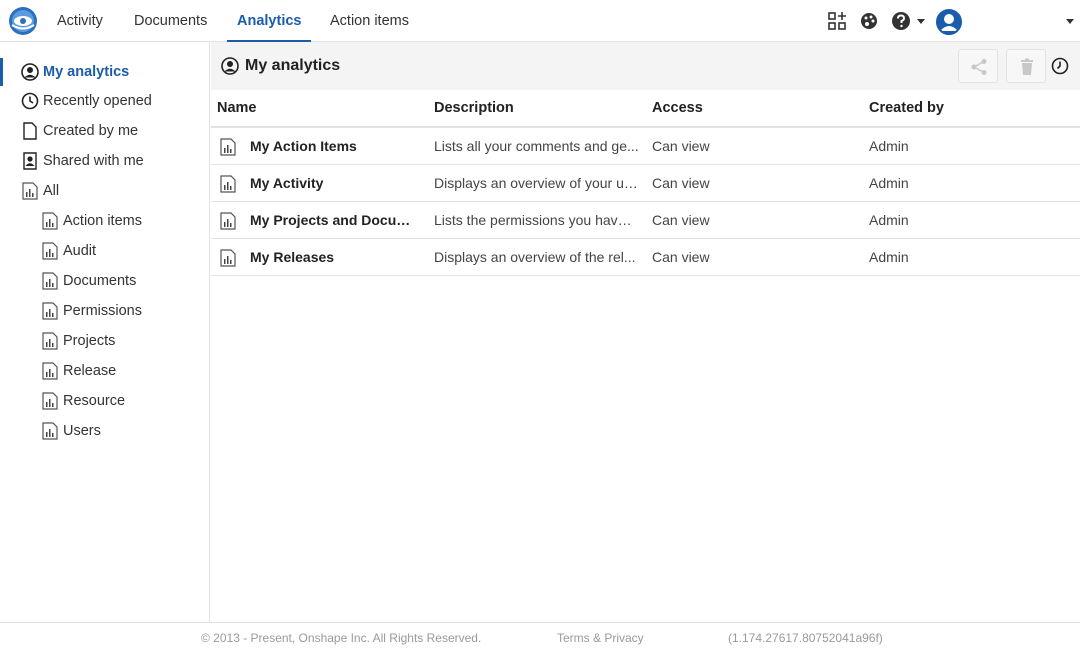 The width and height of the screenshot is (1080, 648). Describe the element at coordinates (369, 21) in the screenshot. I see `tab-action-items: Action items` at that location.